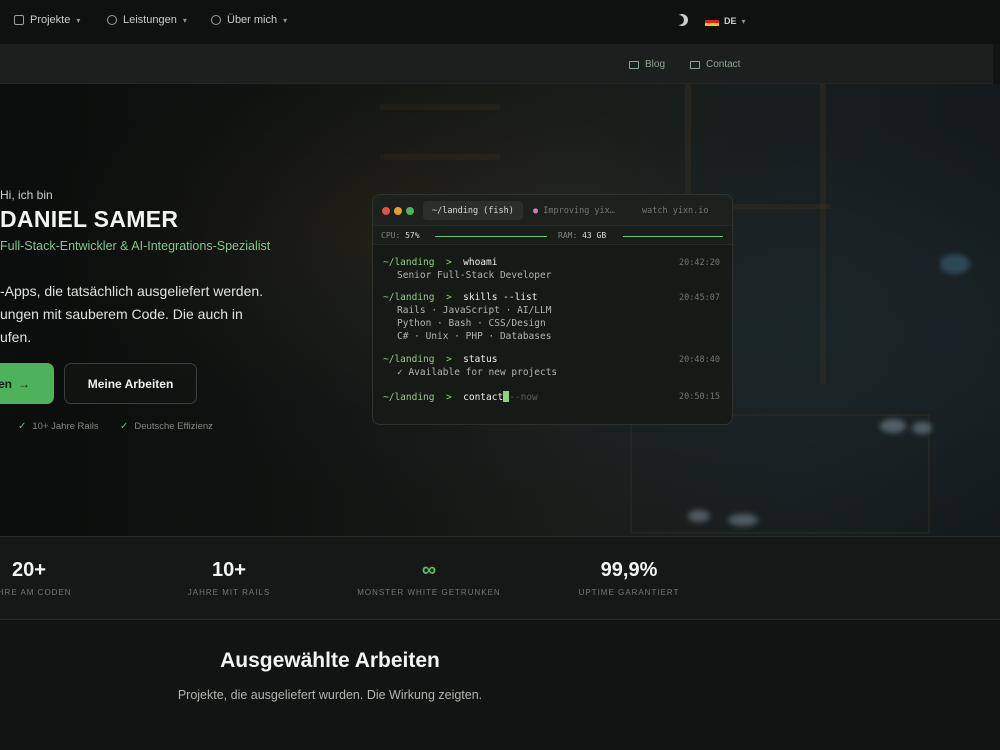 Image resolution: width=1000 pixels, height=750 pixels. What do you see at coordinates (523, 397) in the screenshot?
I see `autocomplete-suggestion: --now` at bounding box center [523, 397].